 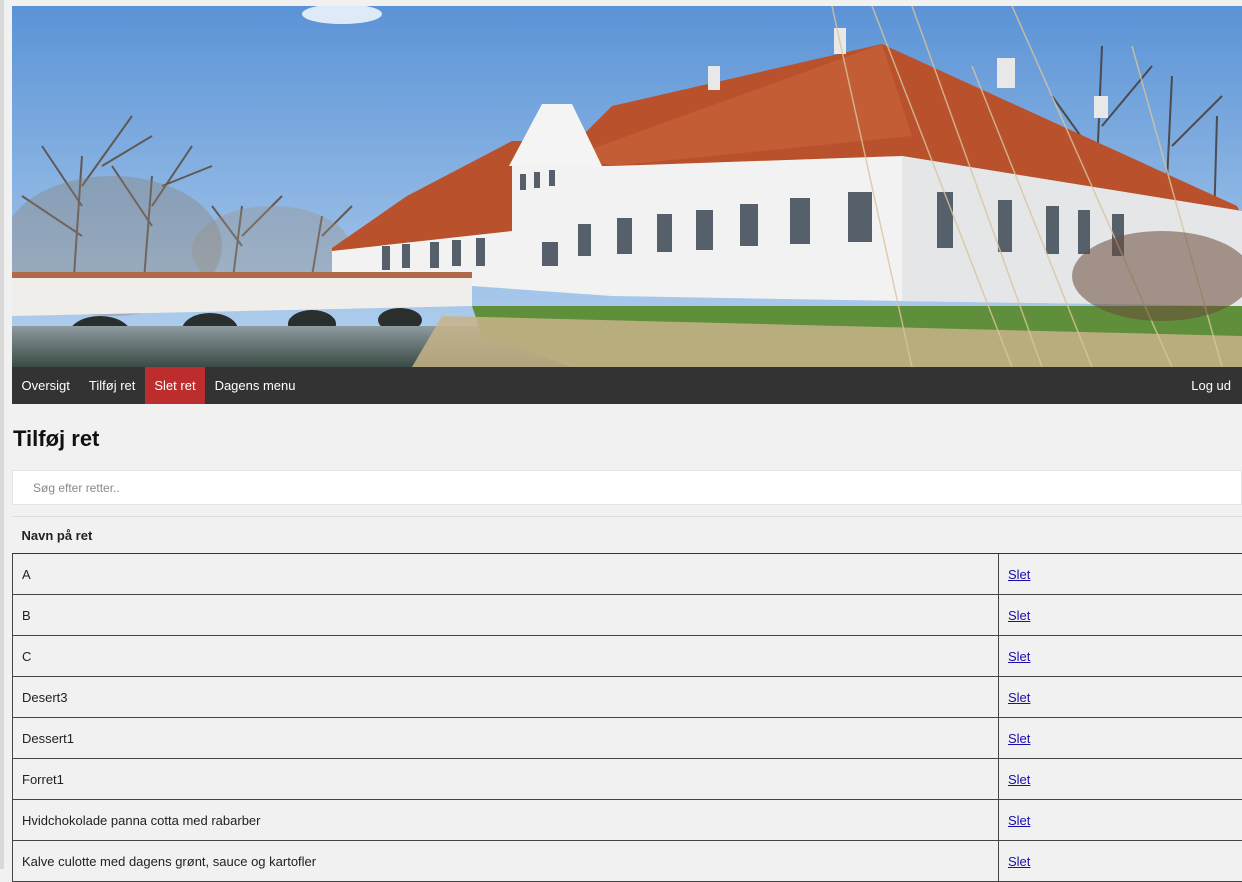 I want to click on column-header-name: Navn på ret, so click(x=627, y=535).